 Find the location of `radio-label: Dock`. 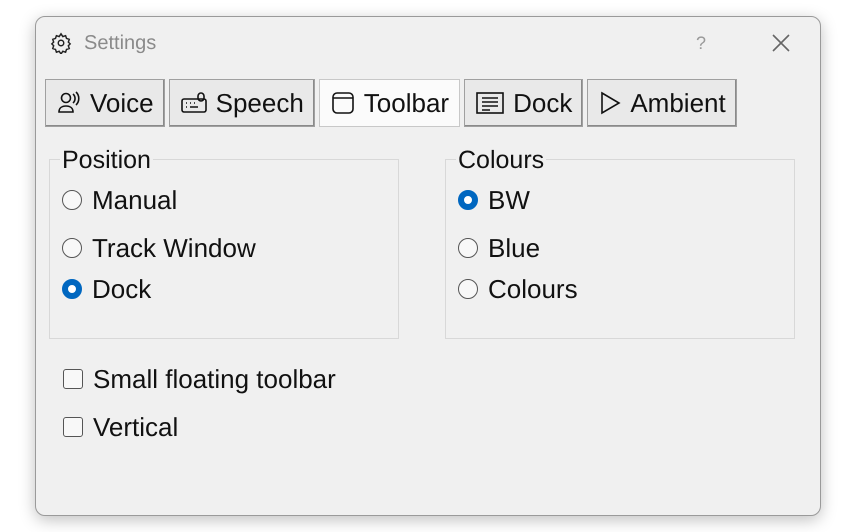

radio-label: Dock is located at coordinates (122, 289).